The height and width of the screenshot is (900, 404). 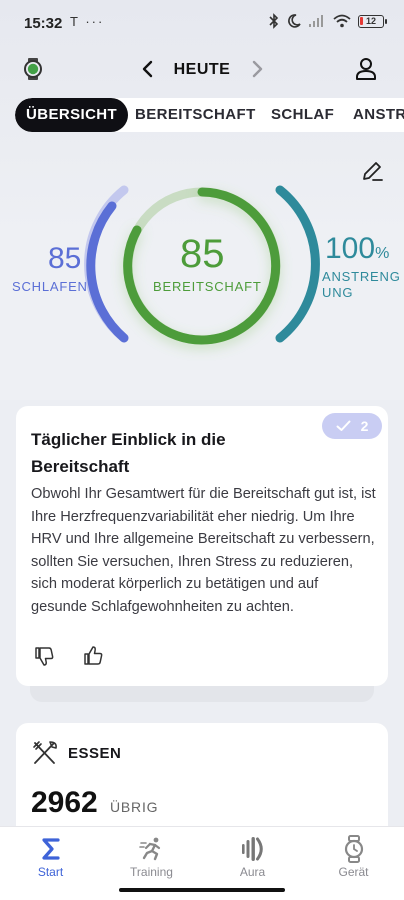 I want to click on battery-level: 12, so click(x=370, y=20).